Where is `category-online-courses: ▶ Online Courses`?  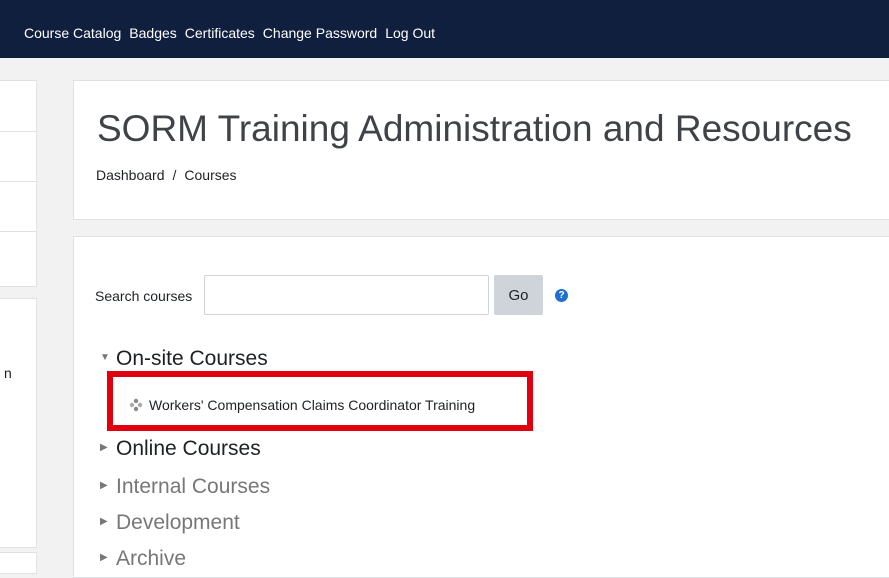
category-online-courses: ▶ Online Courses is located at coordinates (180, 449).